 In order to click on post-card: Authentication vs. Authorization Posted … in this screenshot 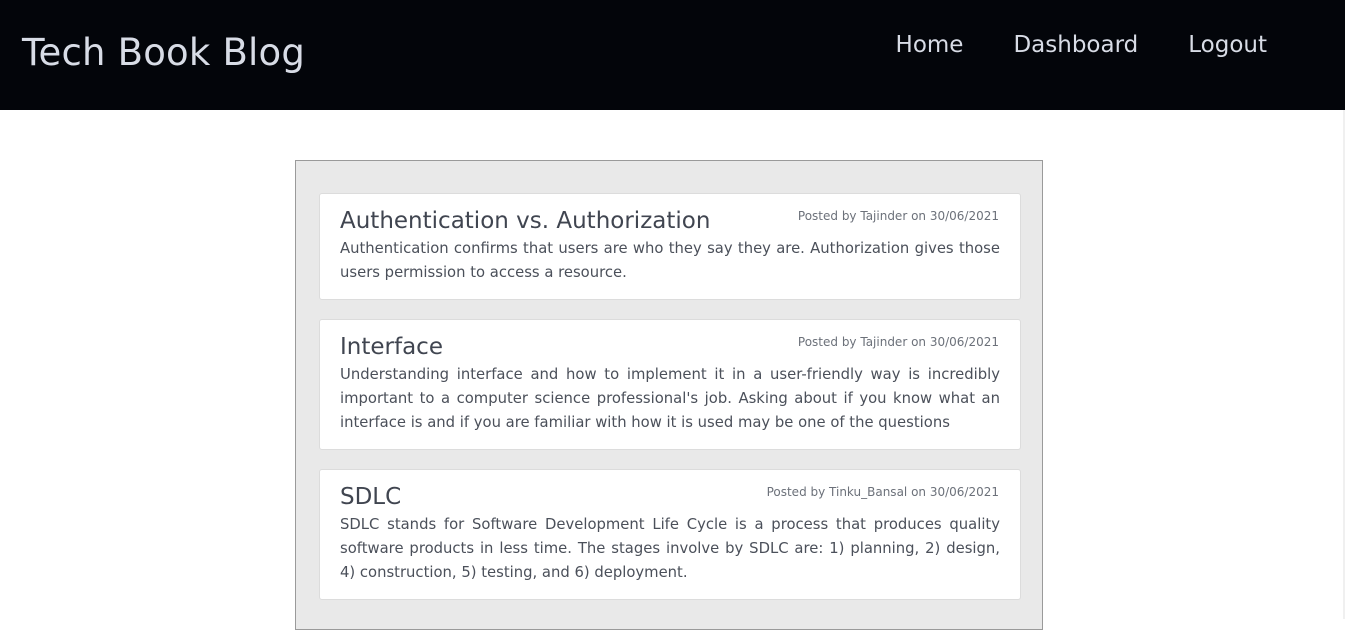, I will do `click(670, 246)`.